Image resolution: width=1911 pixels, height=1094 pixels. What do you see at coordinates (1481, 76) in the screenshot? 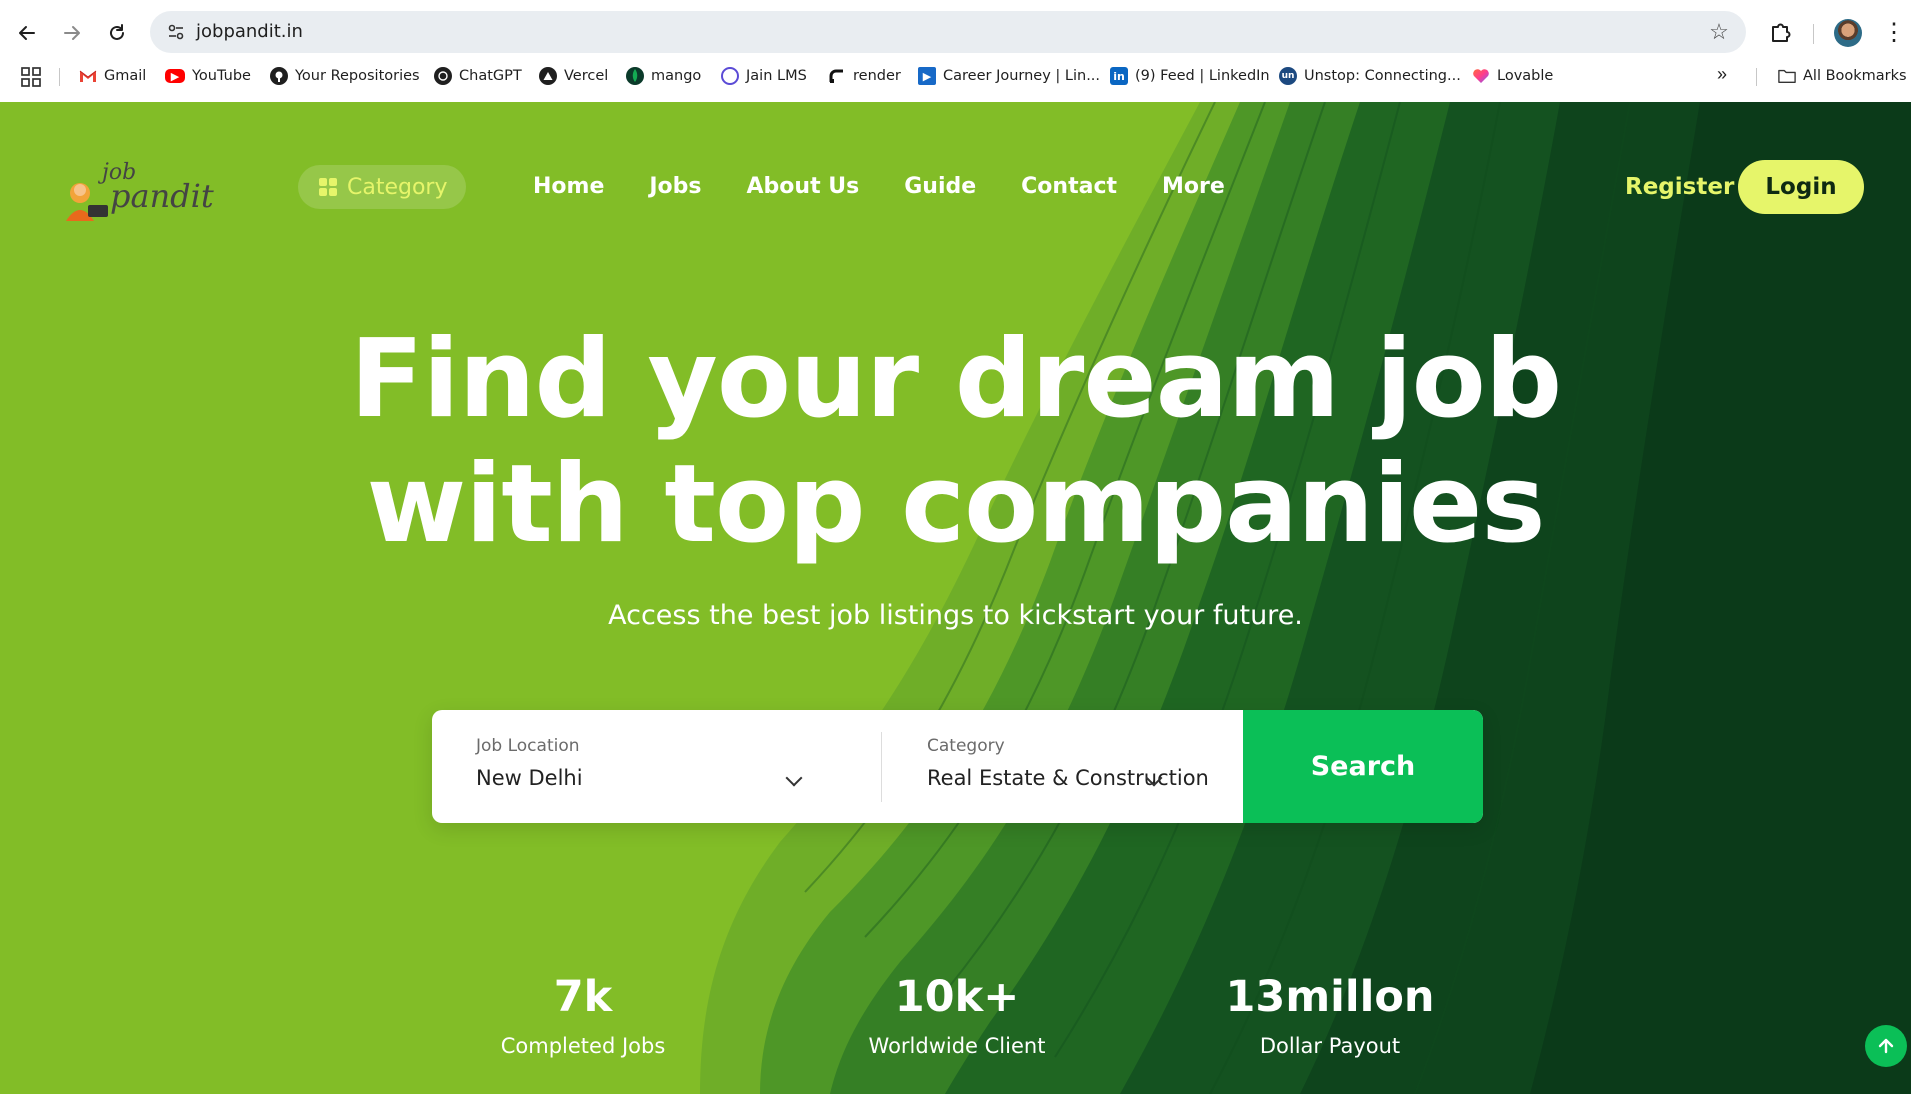
I see `lovable-icon` at bounding box center [1481, 76].